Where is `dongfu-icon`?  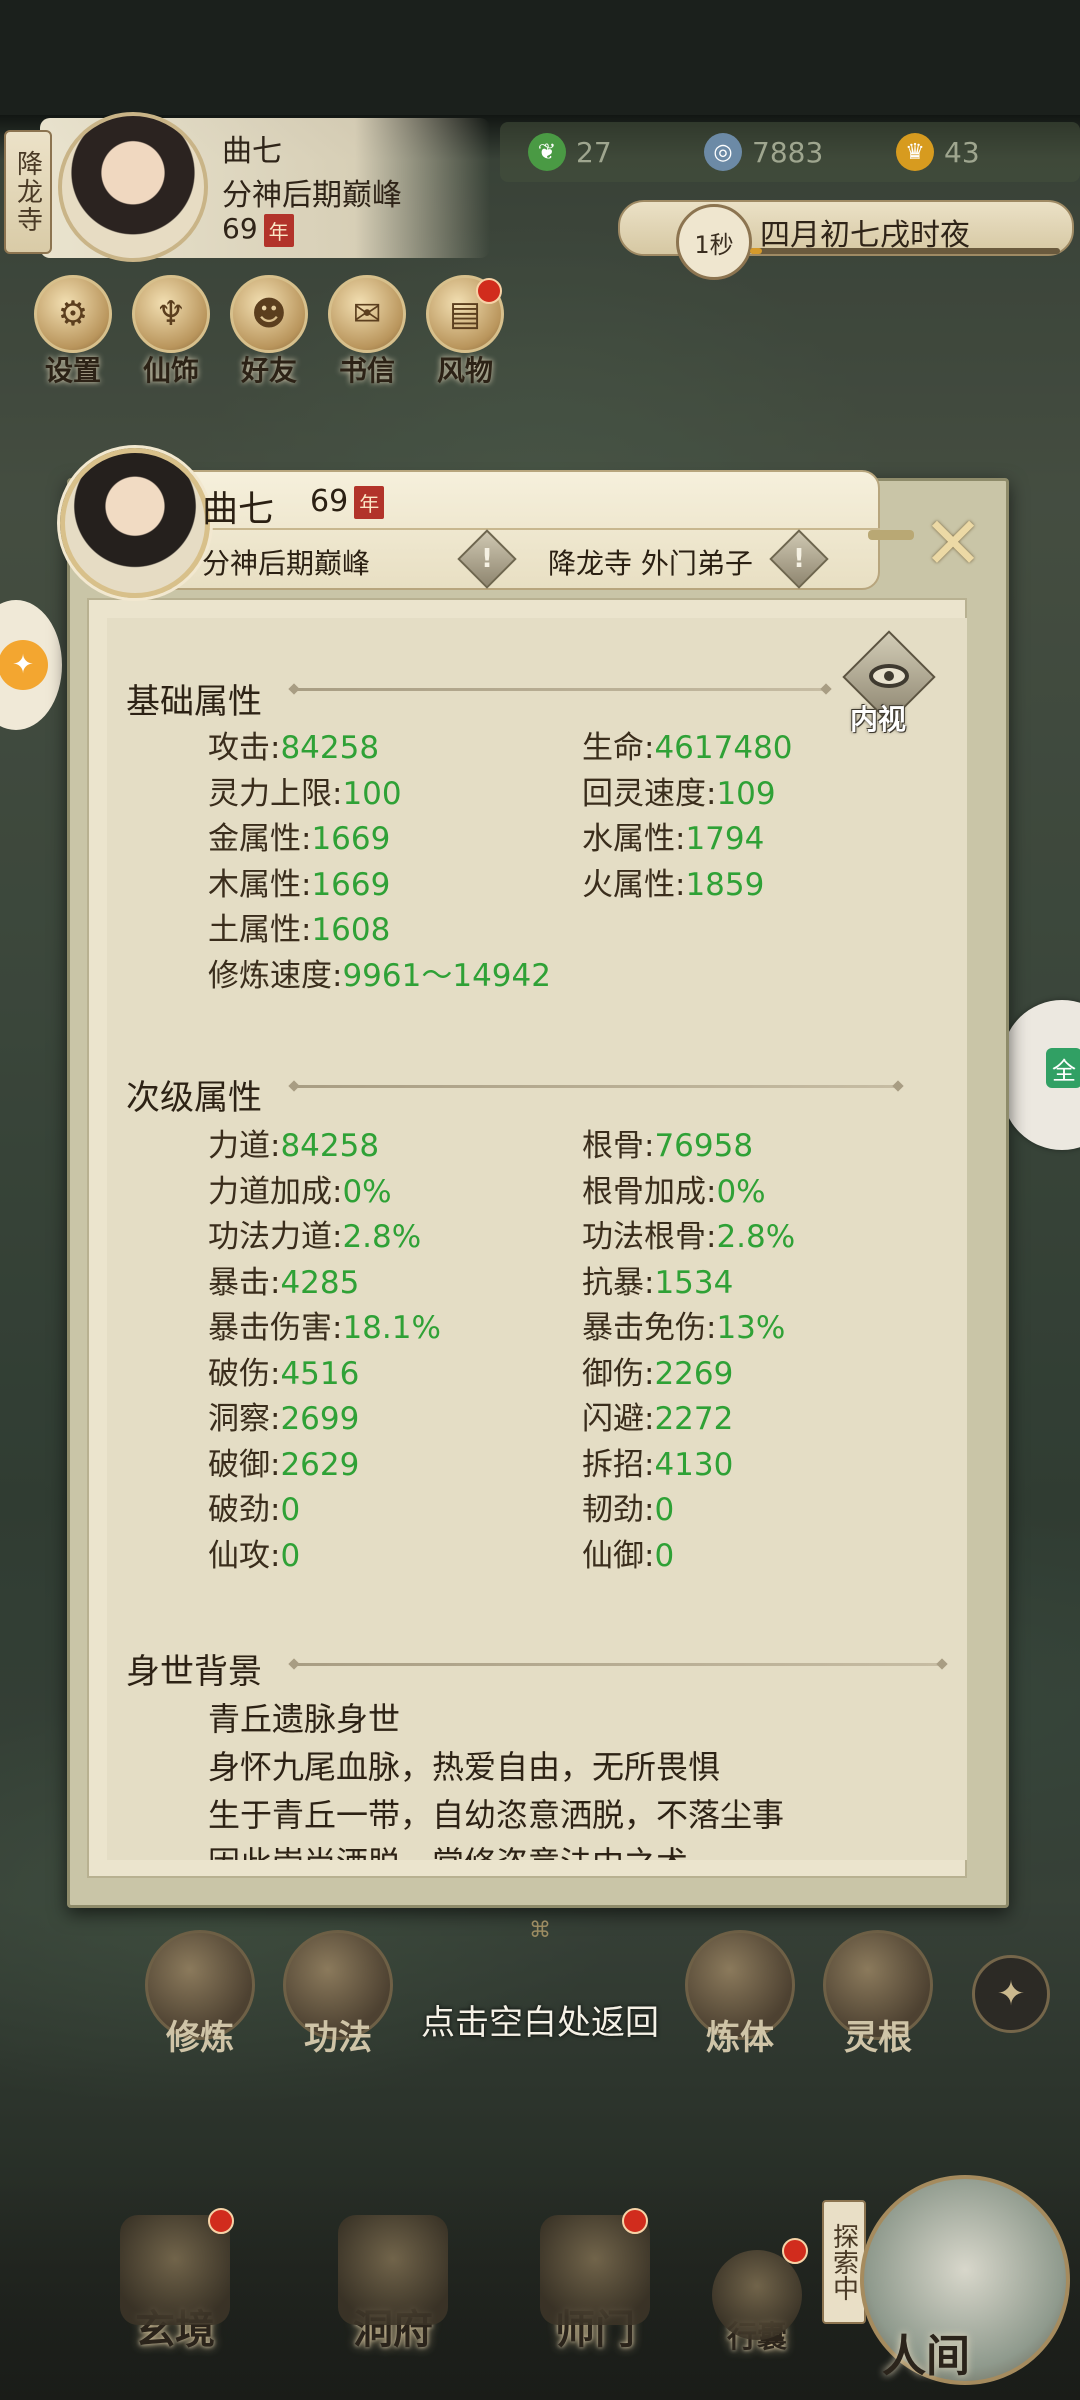 dongfu-icon is located at coordinates (393, 2270).